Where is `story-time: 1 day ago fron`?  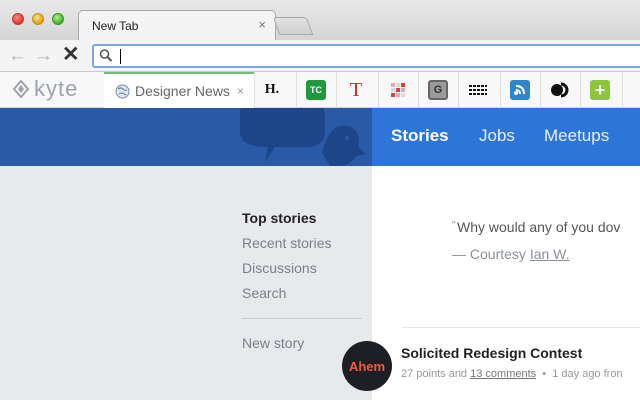 story-time: 1 day ago fron is located at coordinates (587, 374).